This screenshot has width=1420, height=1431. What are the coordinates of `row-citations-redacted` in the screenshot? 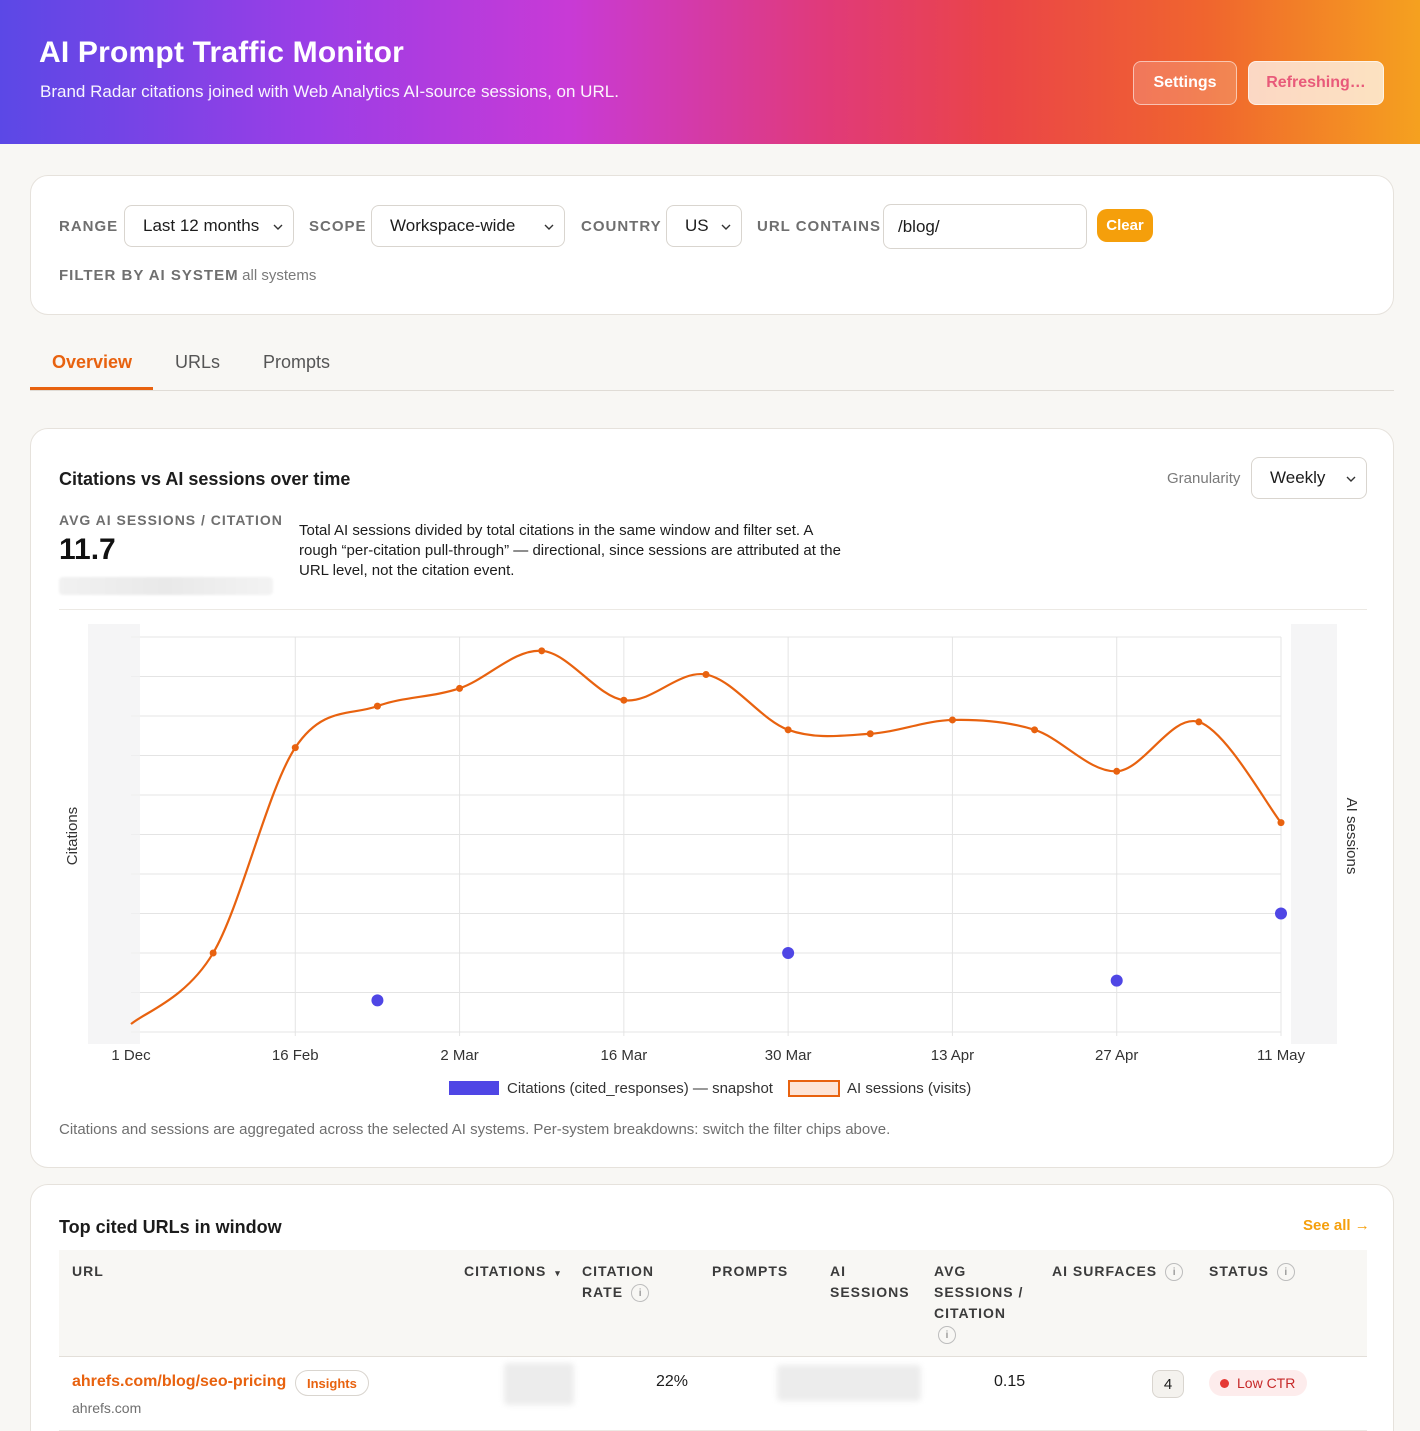 It's located at (539, 1384).